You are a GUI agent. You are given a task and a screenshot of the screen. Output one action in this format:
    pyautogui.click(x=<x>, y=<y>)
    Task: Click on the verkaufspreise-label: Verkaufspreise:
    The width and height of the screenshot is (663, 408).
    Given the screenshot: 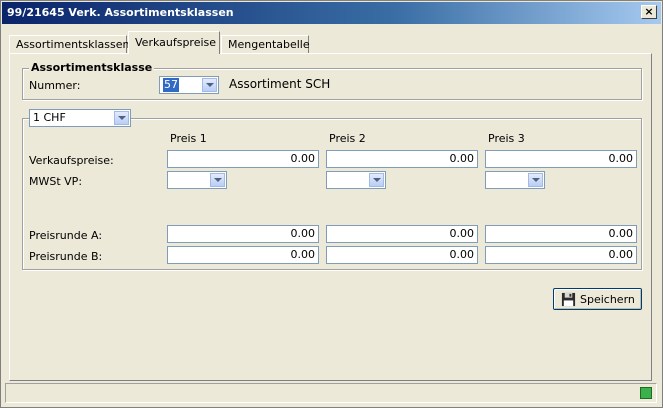 What is the action you would take?
    pyautogui.click(x=71, y=160)
    